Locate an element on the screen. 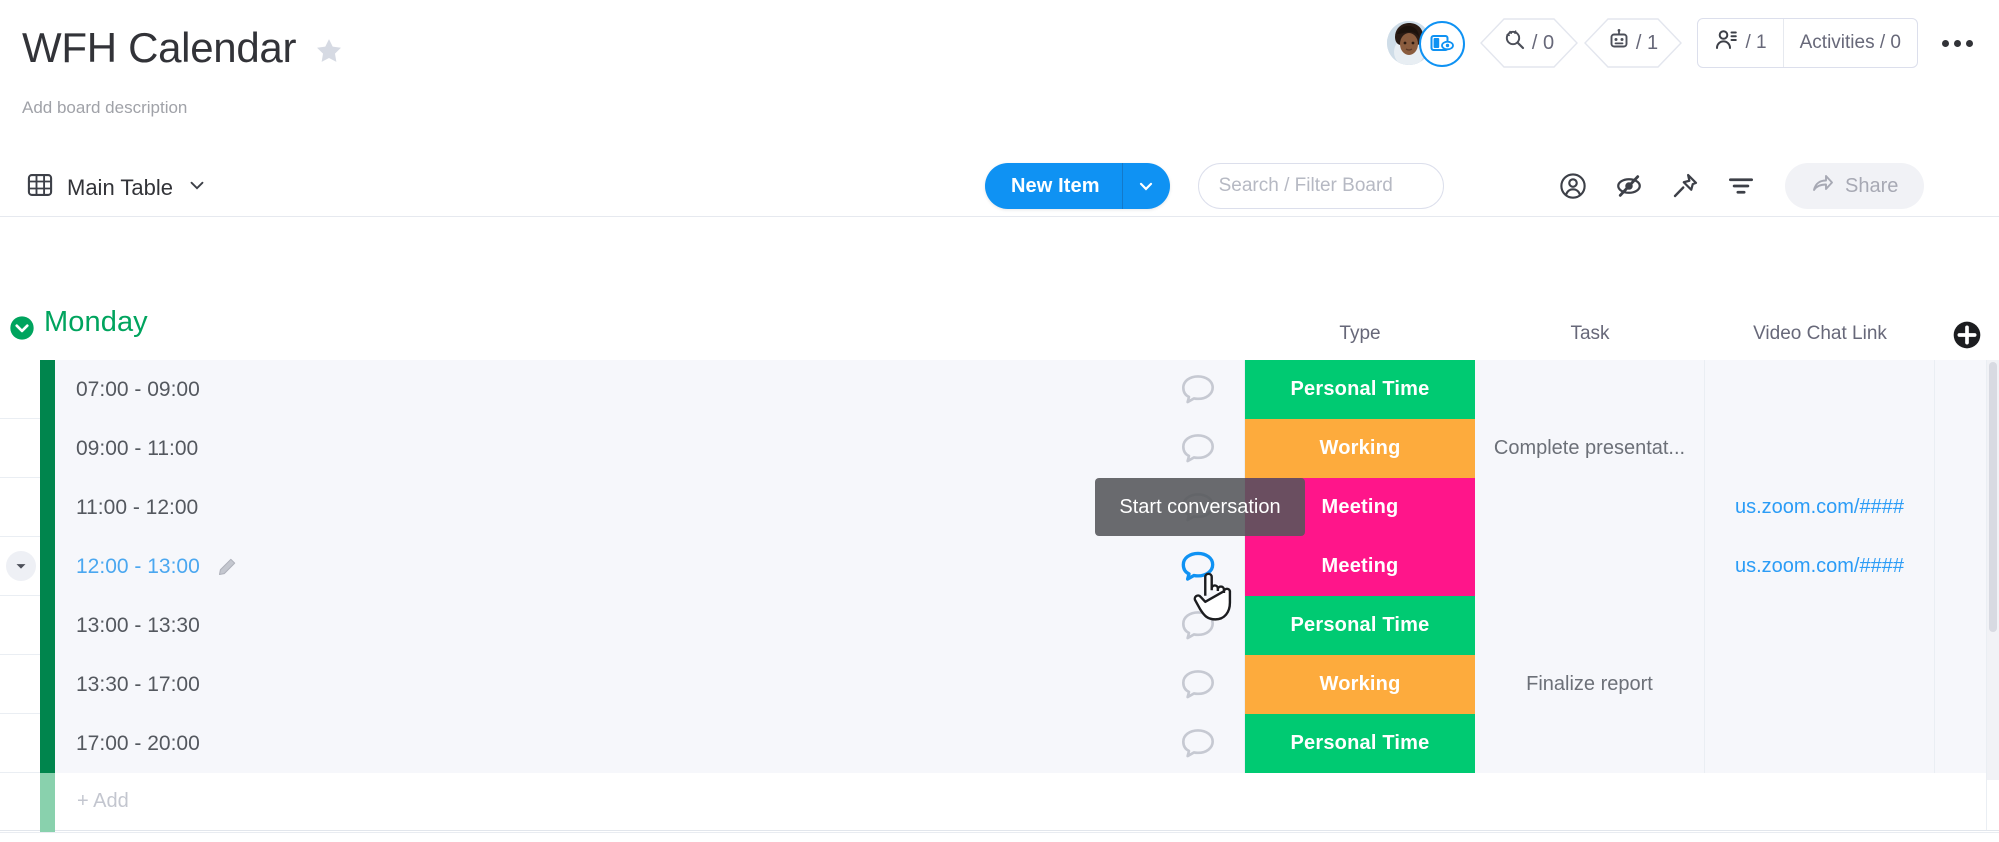 The image size is (1999, 842). horizontal-scrollbar is located at coordinates (999, 837).